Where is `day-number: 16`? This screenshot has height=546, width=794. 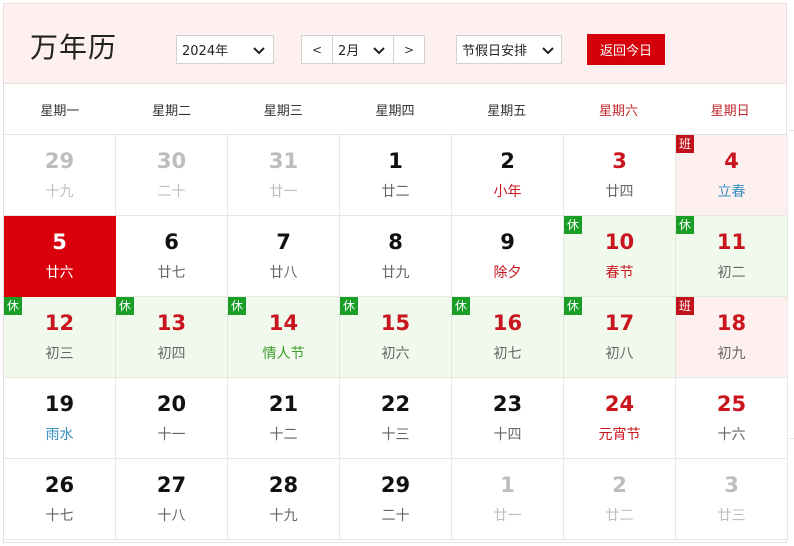 day-number: 16 is located at coordinates (507, 323).